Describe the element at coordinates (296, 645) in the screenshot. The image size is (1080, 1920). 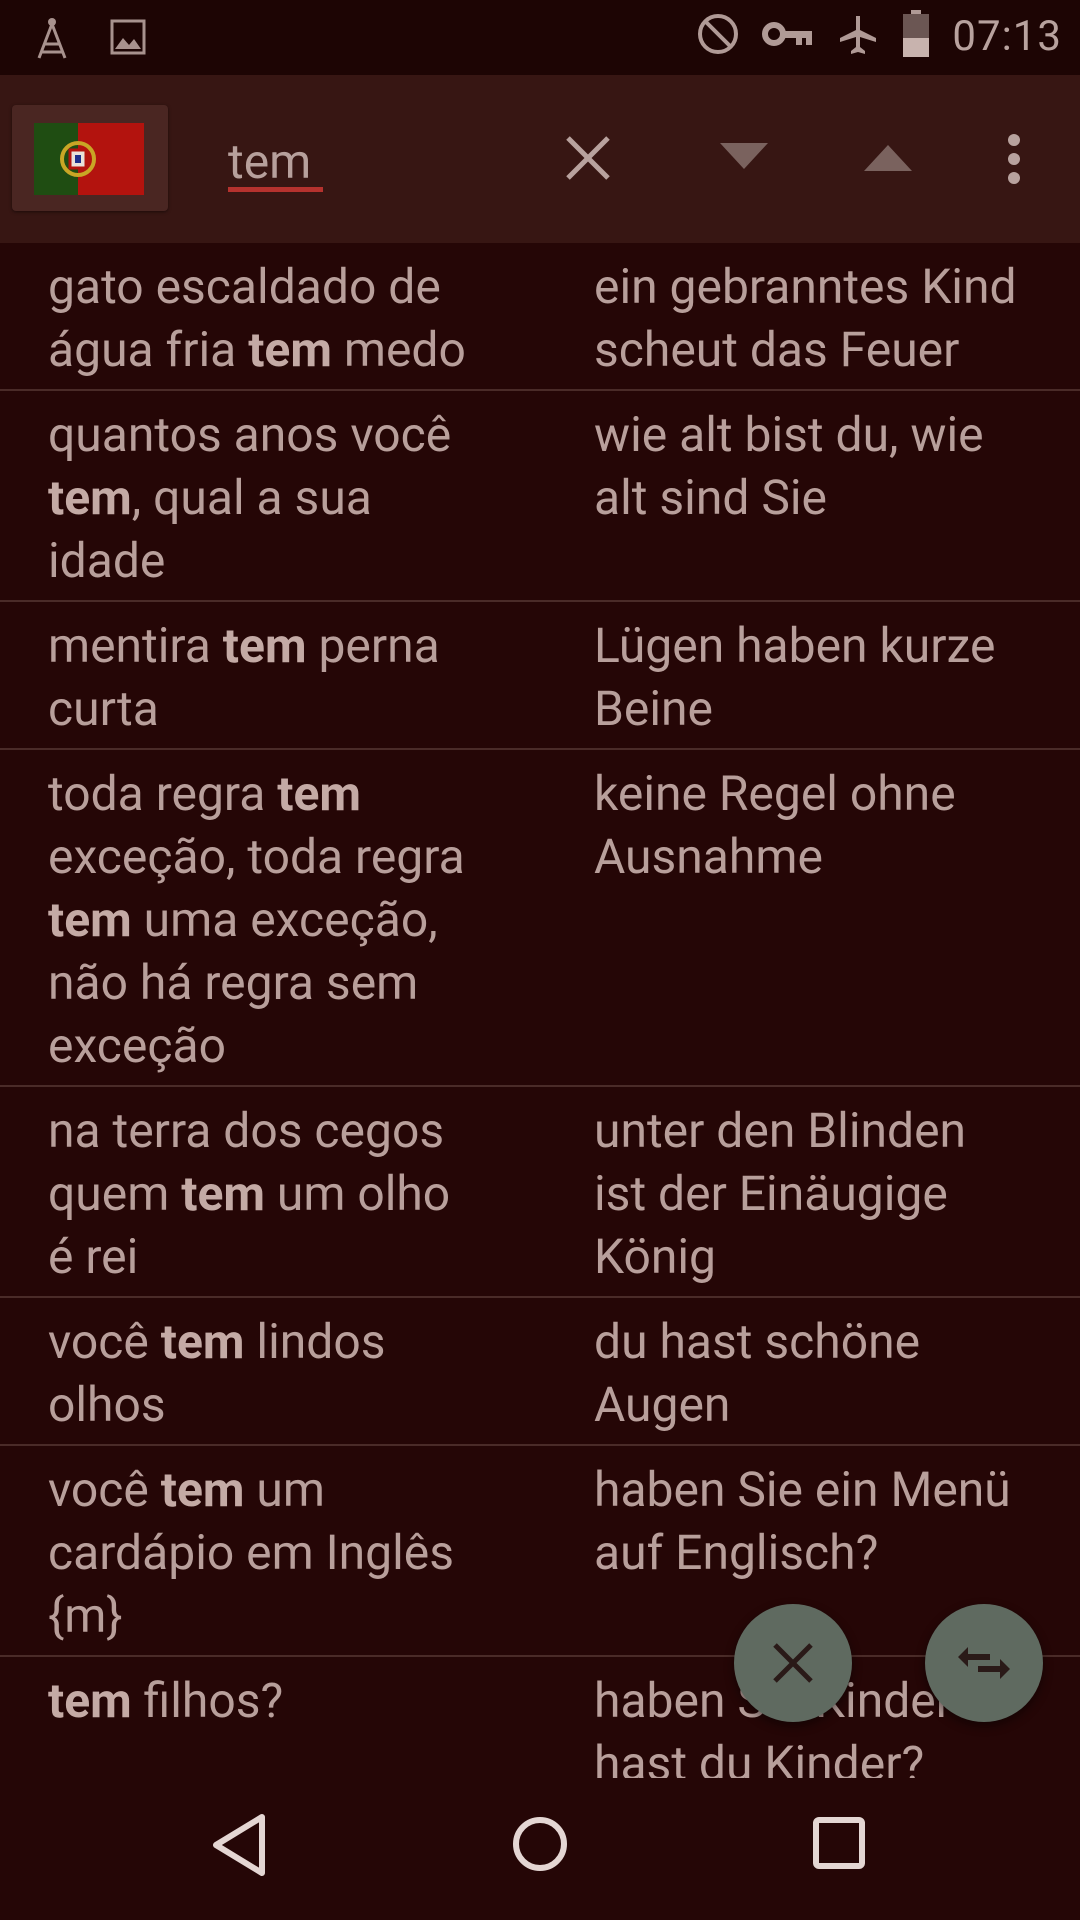
I see `phrase-line: mentira tem perna` at that location.